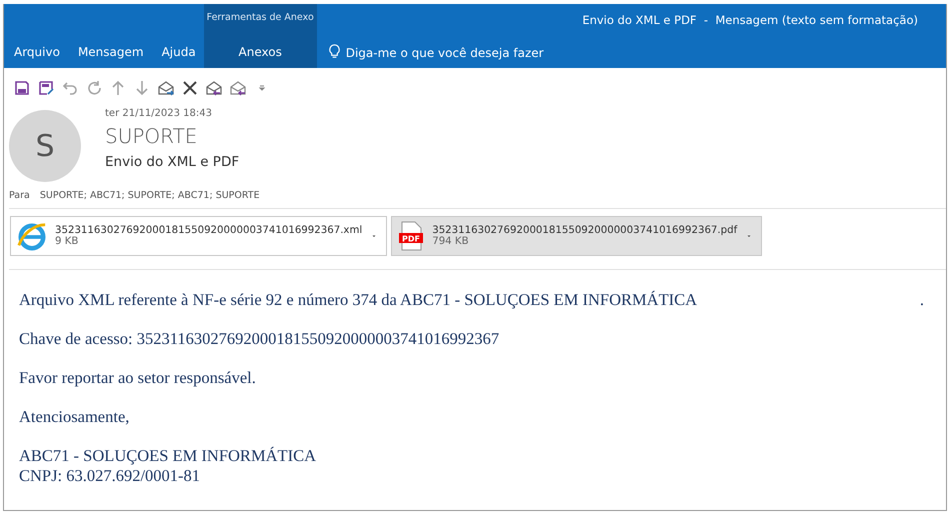  What do you see at coordinates (259, 339) in the screenshot?
I see `body-text: Chave de acesso: 35231163027692000181550920000003741016992367` at bounding box center [259, 339].